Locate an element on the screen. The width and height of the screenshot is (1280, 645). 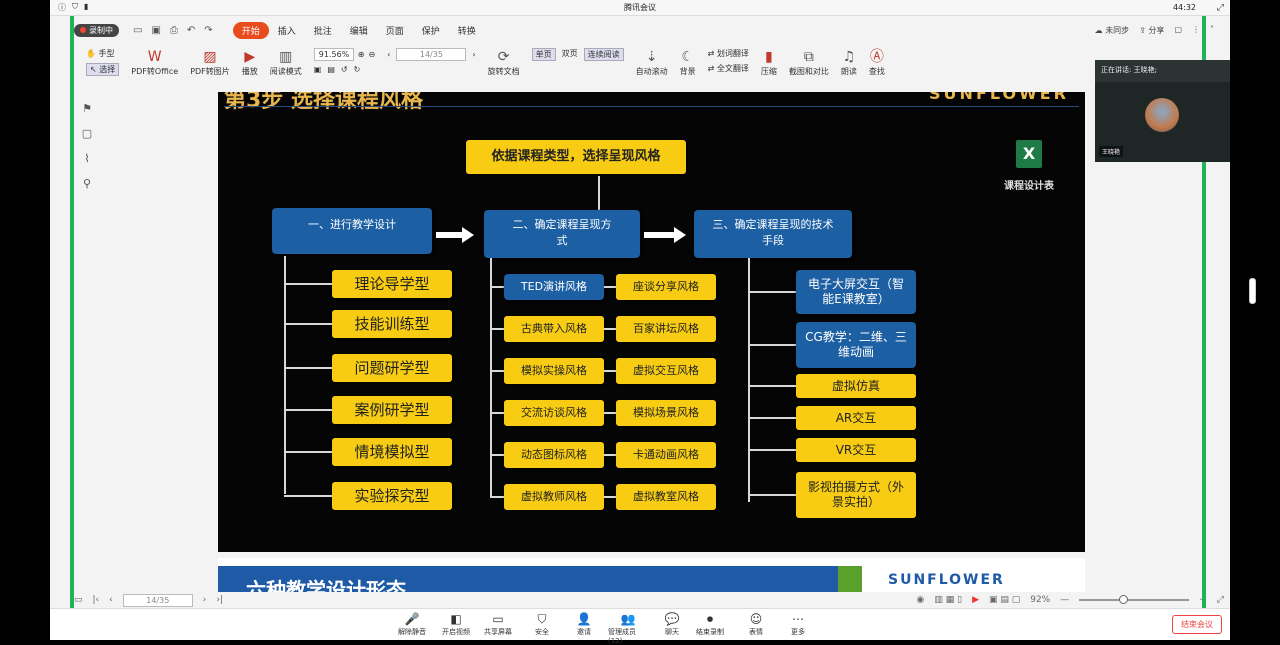
page-input: 14/35 is located at coordinates (431, 54).